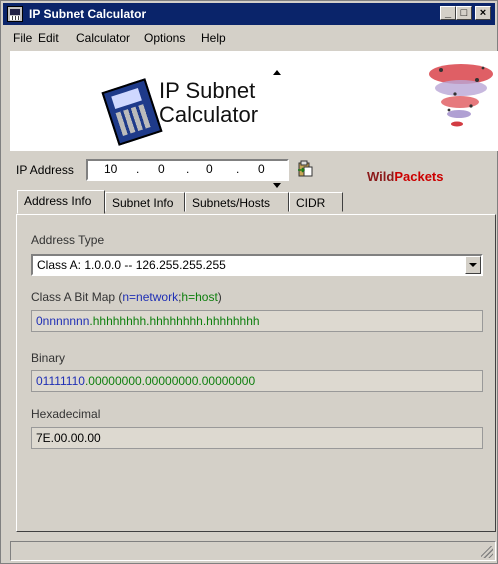  Describe the element at coordinates (48, 358) in the screenshot. I see `binary-label: Binary` at that location.